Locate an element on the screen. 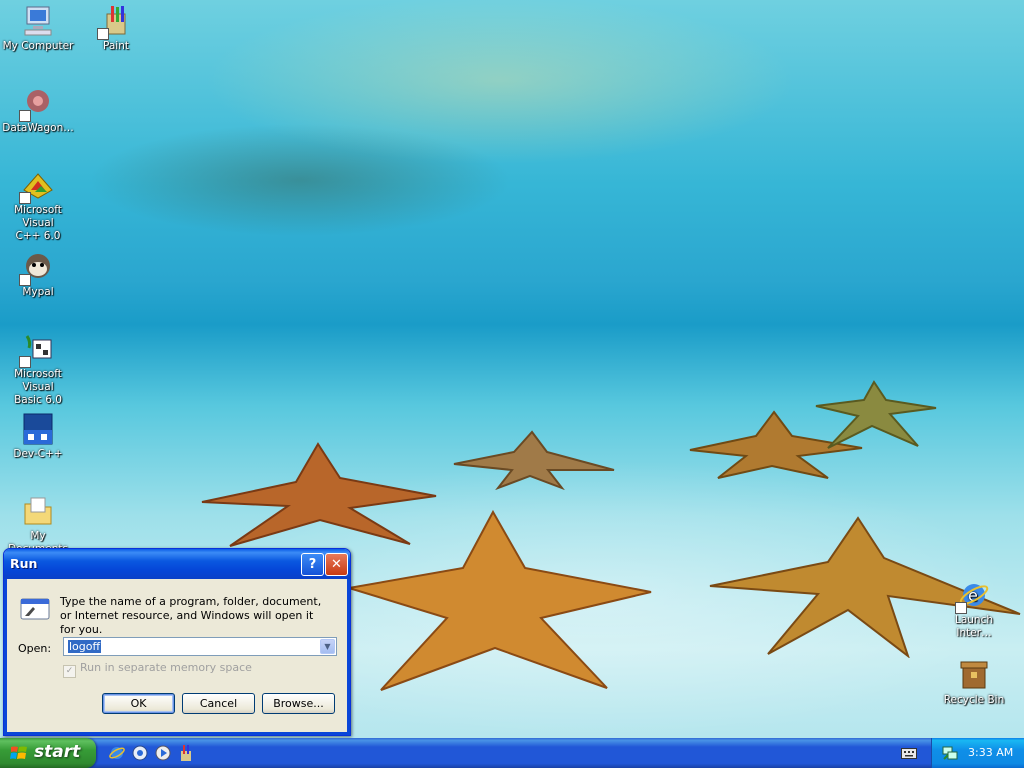 The width and height of the screenshot is (1024, 768). recycle-bin-icon is located at coordinates (974, 675).